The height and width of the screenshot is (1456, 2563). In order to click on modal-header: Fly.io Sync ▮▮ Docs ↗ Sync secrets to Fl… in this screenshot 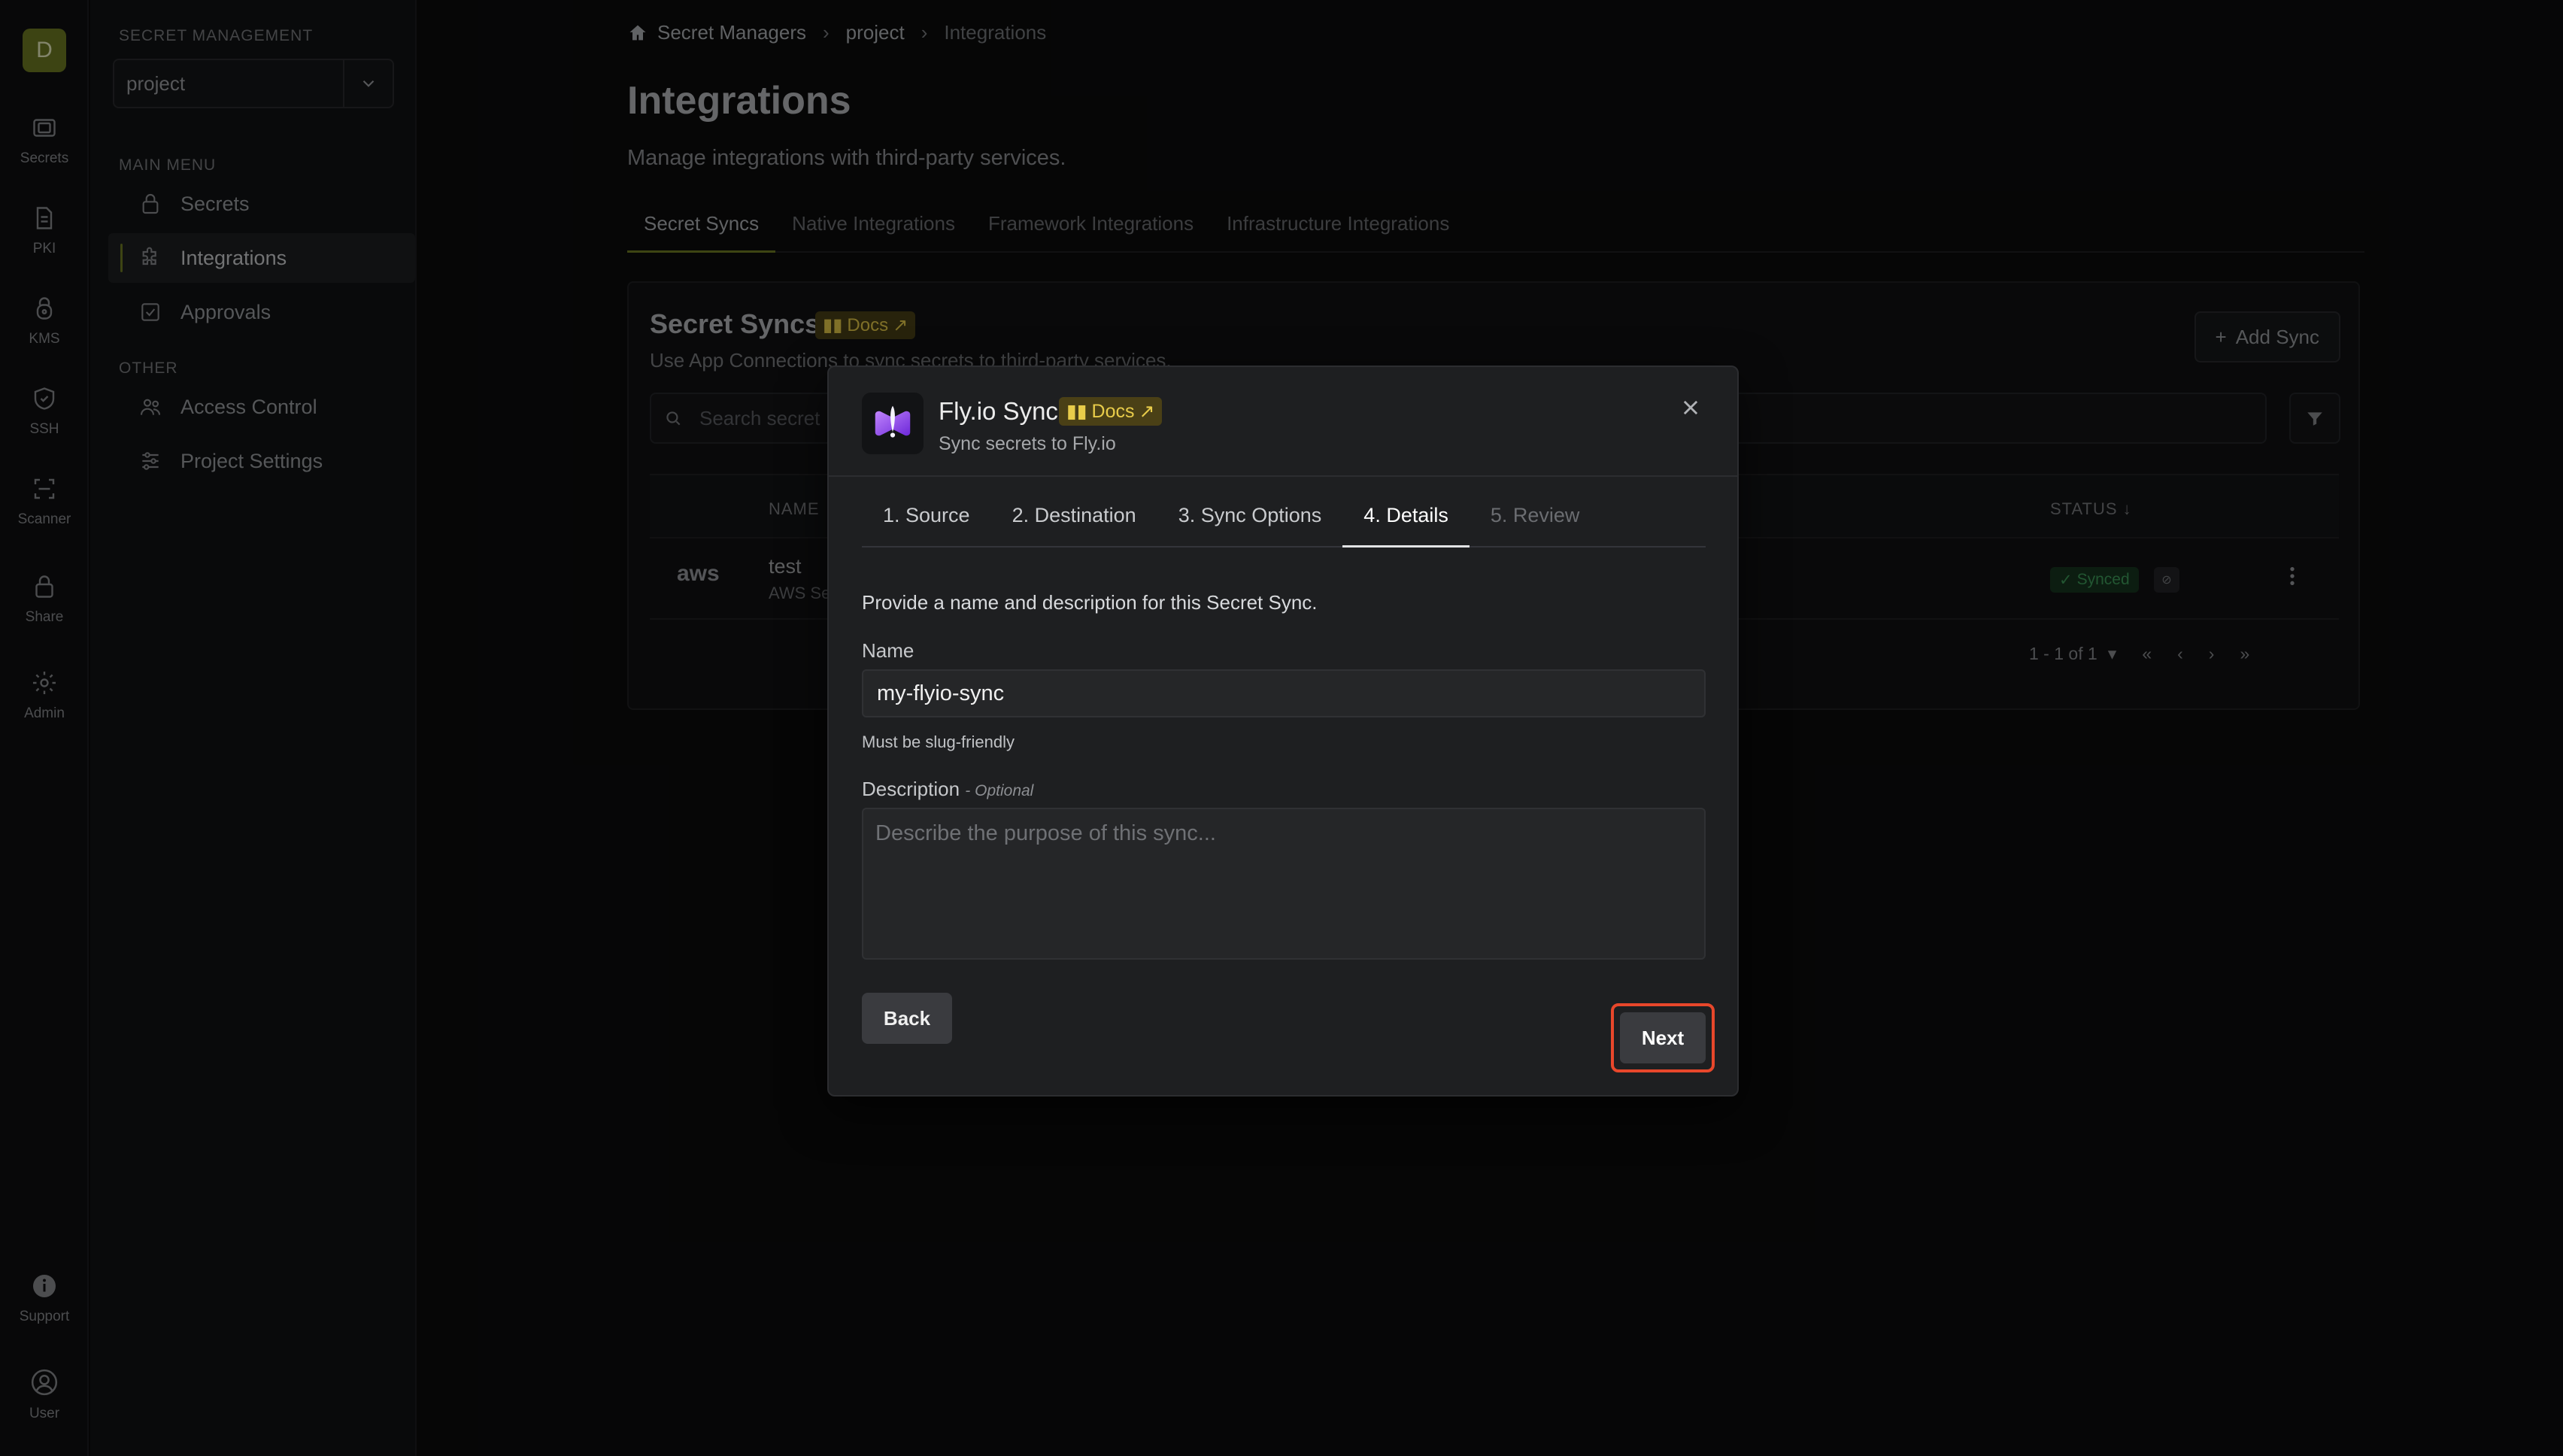, I will do `click(1283, 422)`.